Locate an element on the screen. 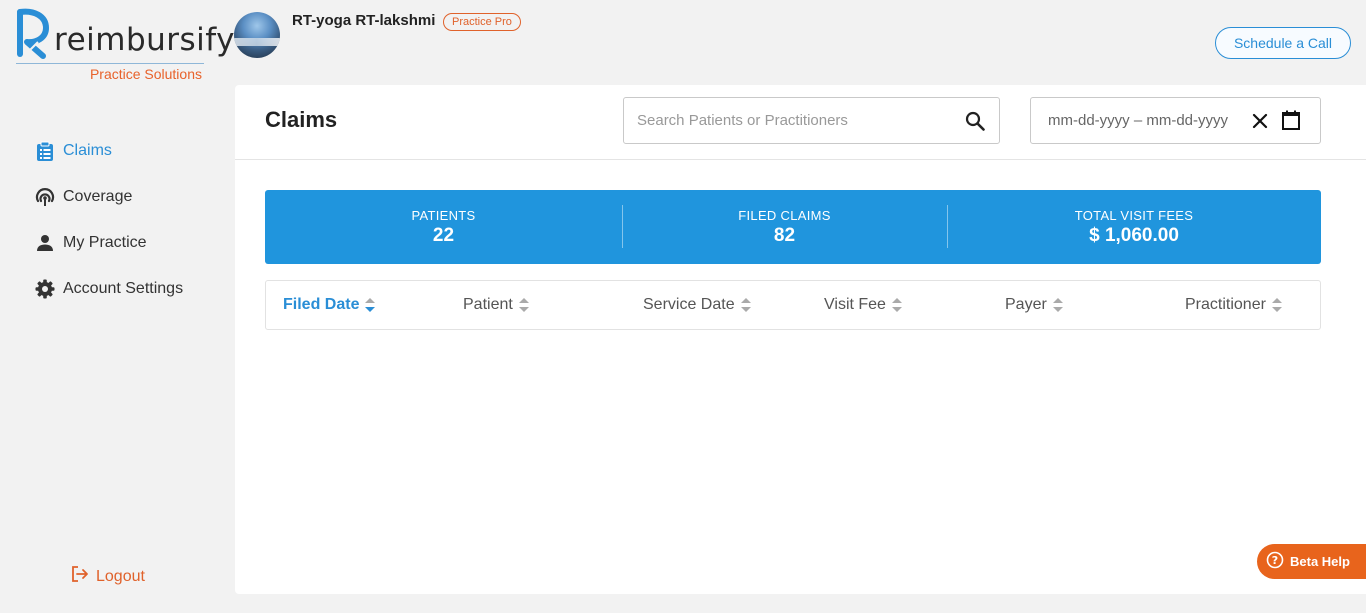 The image size is (1366, 613). date-range-placeholder: mm-dd-yyyy – mm-dd-yyyy is located at coordinates (1138, 120).